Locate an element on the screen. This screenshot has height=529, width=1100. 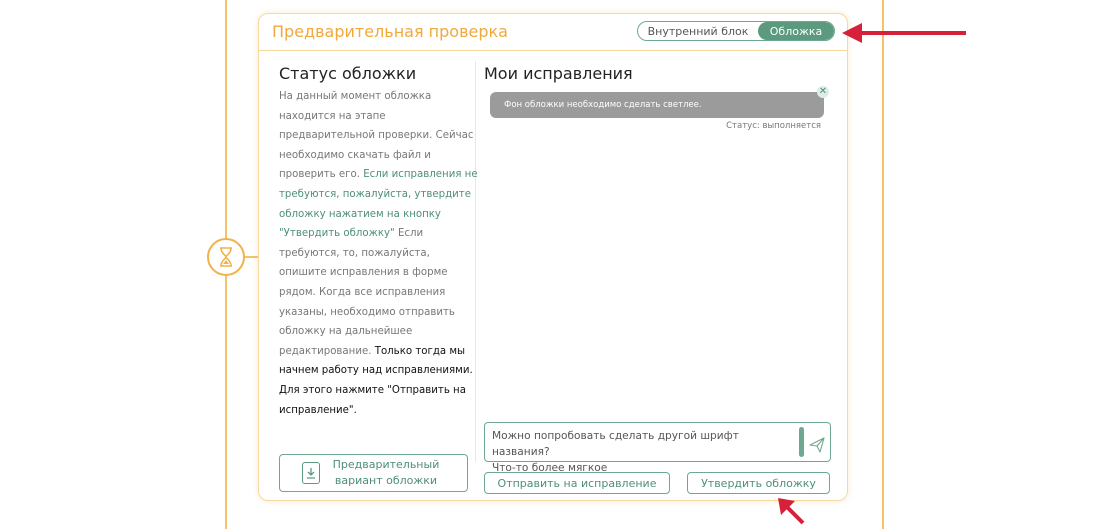
timeline-connector is located at coordinates (252, 257).